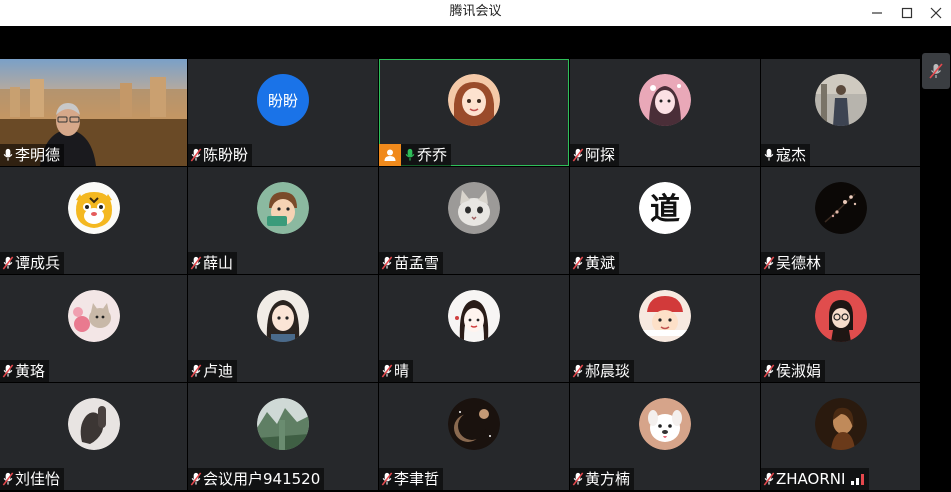 This screenshot has width=951, height=492. I want to click on name-bar: 陈盼盼, so click(220, 155).